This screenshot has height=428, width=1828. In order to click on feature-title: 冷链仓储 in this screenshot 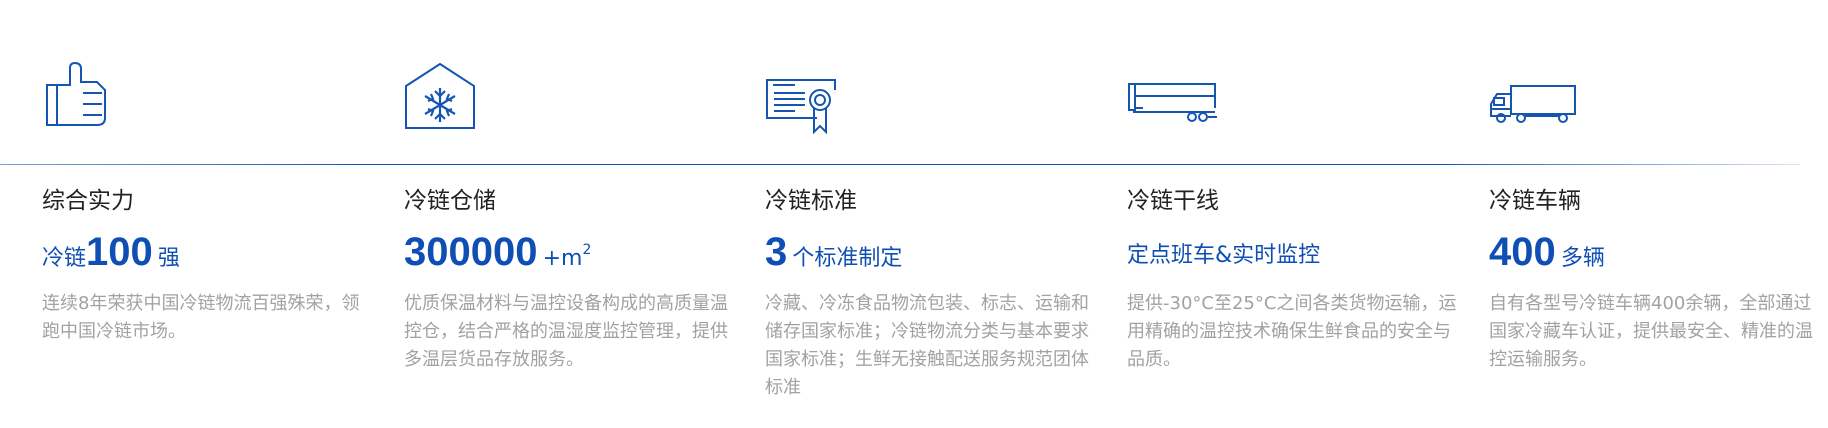, I will do `click(450, 201)`.